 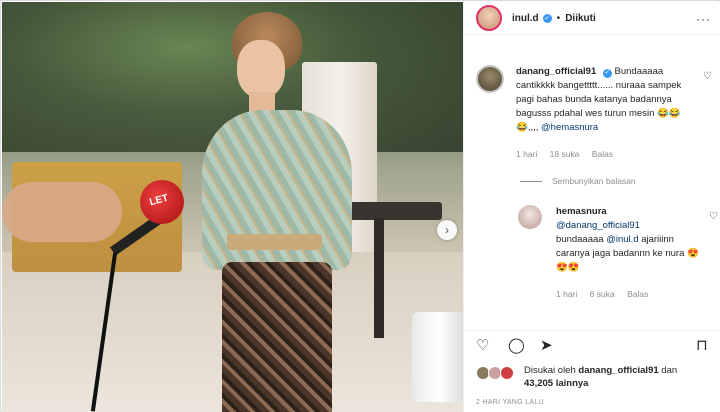 What do you see at coordinates (538, 383) in the screenshot?
I see `likes-count: 43,205` at bounding box center [538, 383].